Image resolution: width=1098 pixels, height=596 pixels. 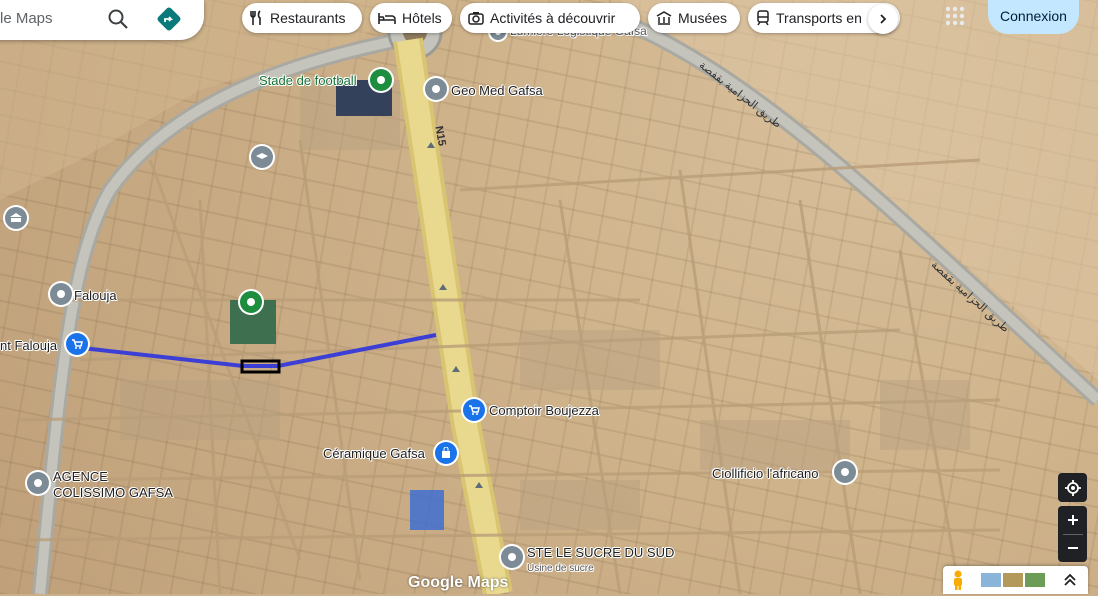 I want to click on zoom-out-button, so click(x=1072, y=548).